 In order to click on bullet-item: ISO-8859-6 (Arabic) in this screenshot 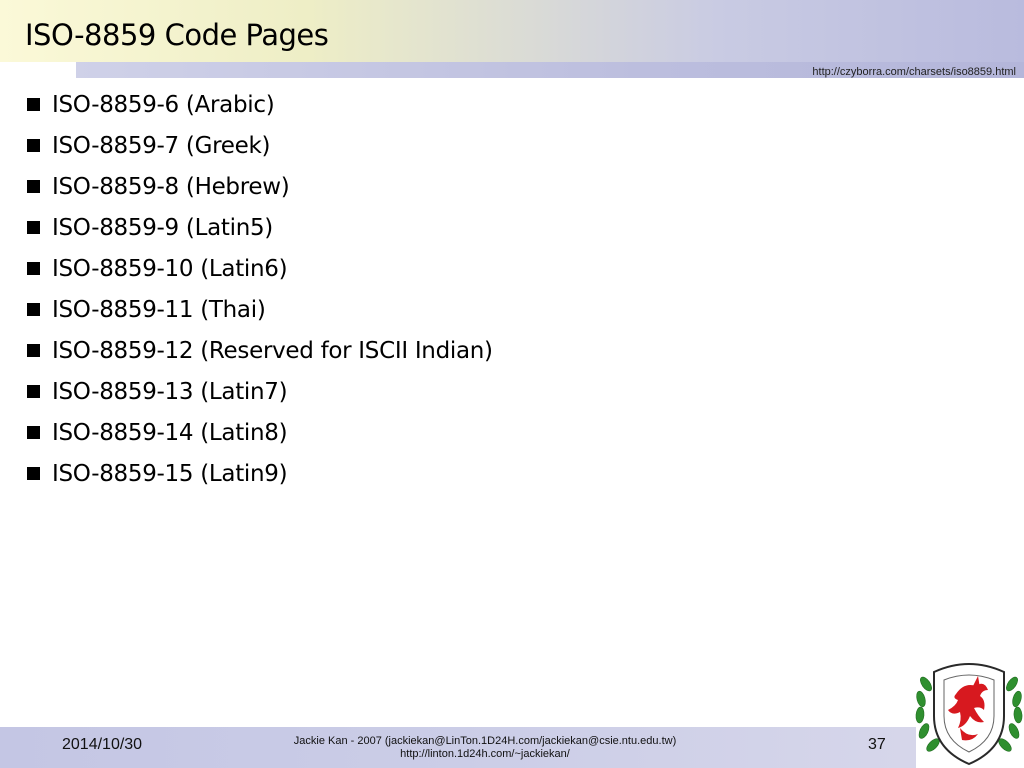, I will do `click(260, 104)`.